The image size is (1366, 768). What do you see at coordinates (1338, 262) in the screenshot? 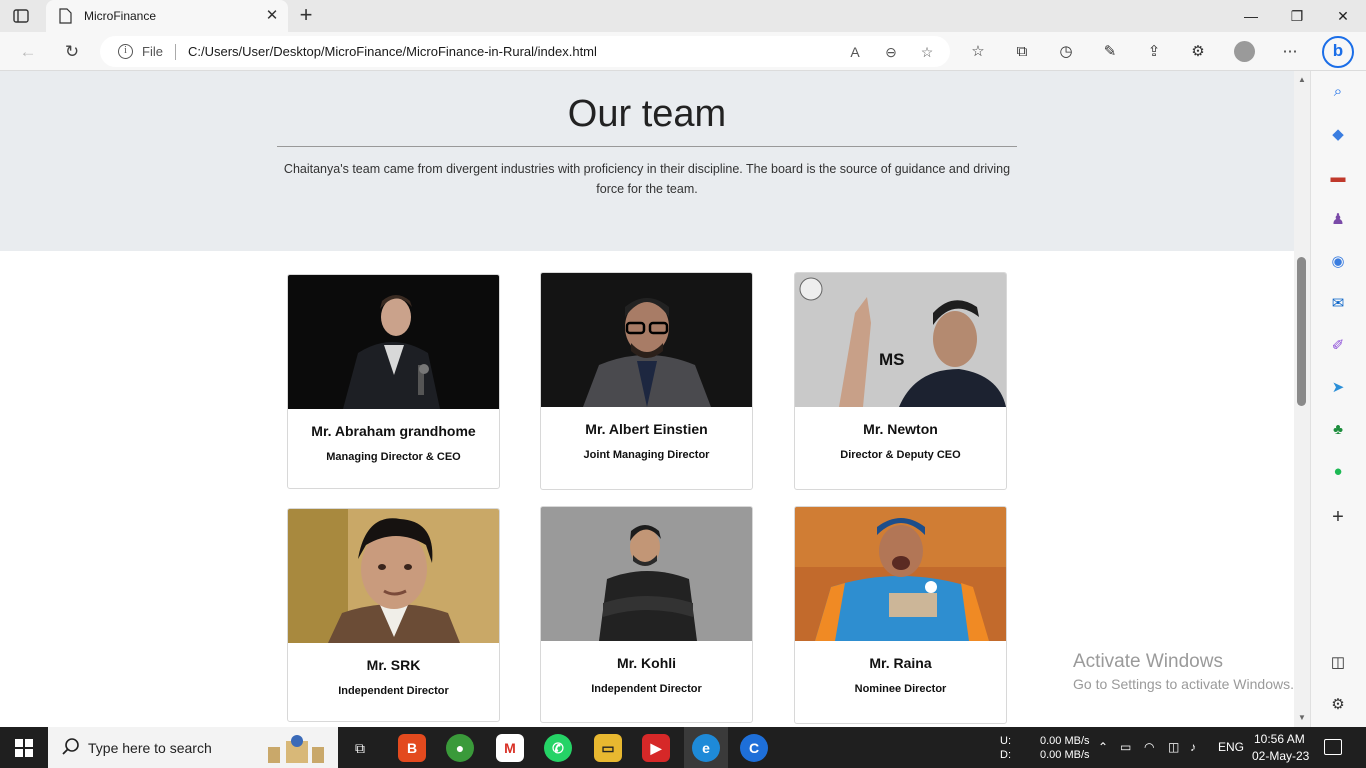
I see `microsoft365-icon: ◉` at bounding box center [1338, 262].